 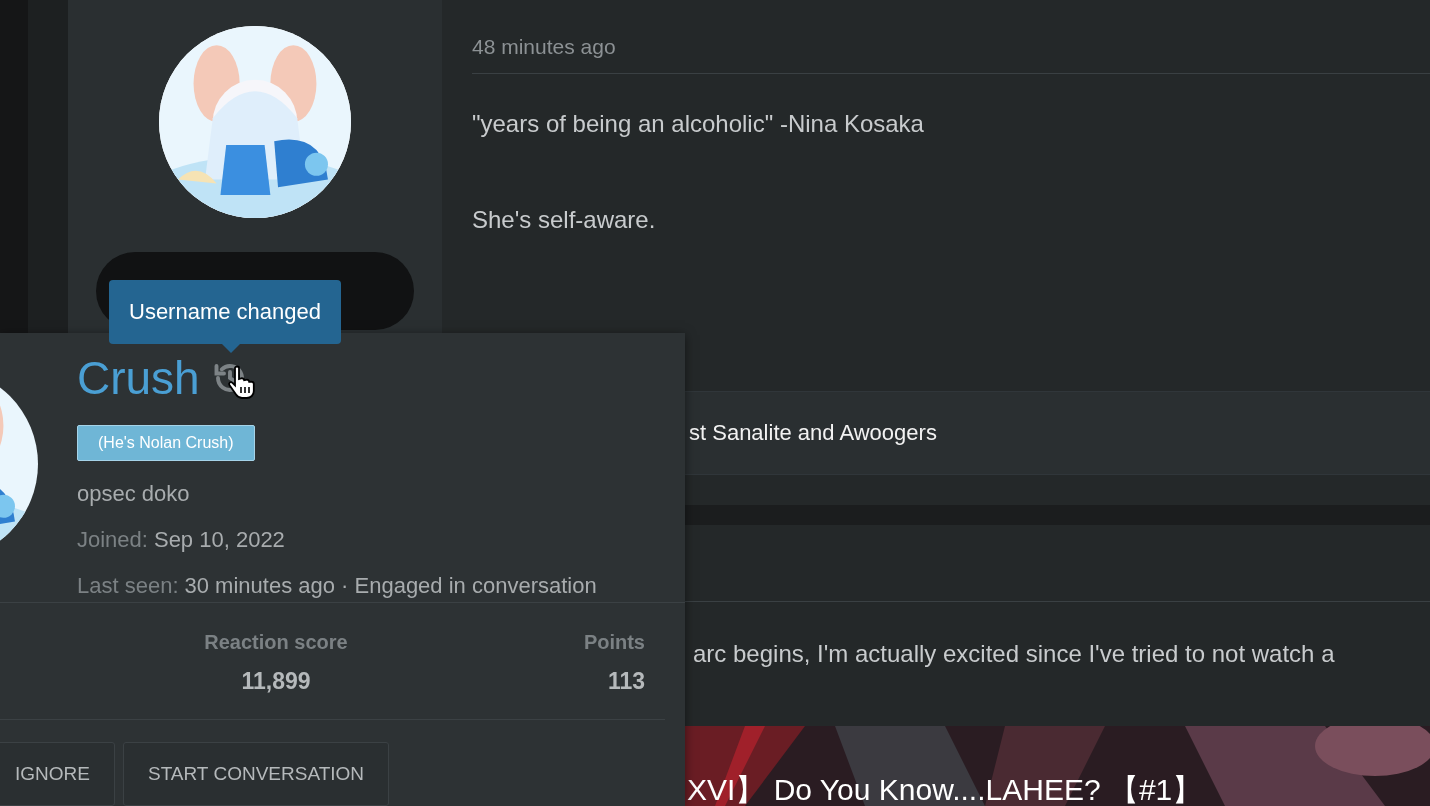 I want to click on start-conversation-button: START CONVERSATION, so click(x=256, y=774).